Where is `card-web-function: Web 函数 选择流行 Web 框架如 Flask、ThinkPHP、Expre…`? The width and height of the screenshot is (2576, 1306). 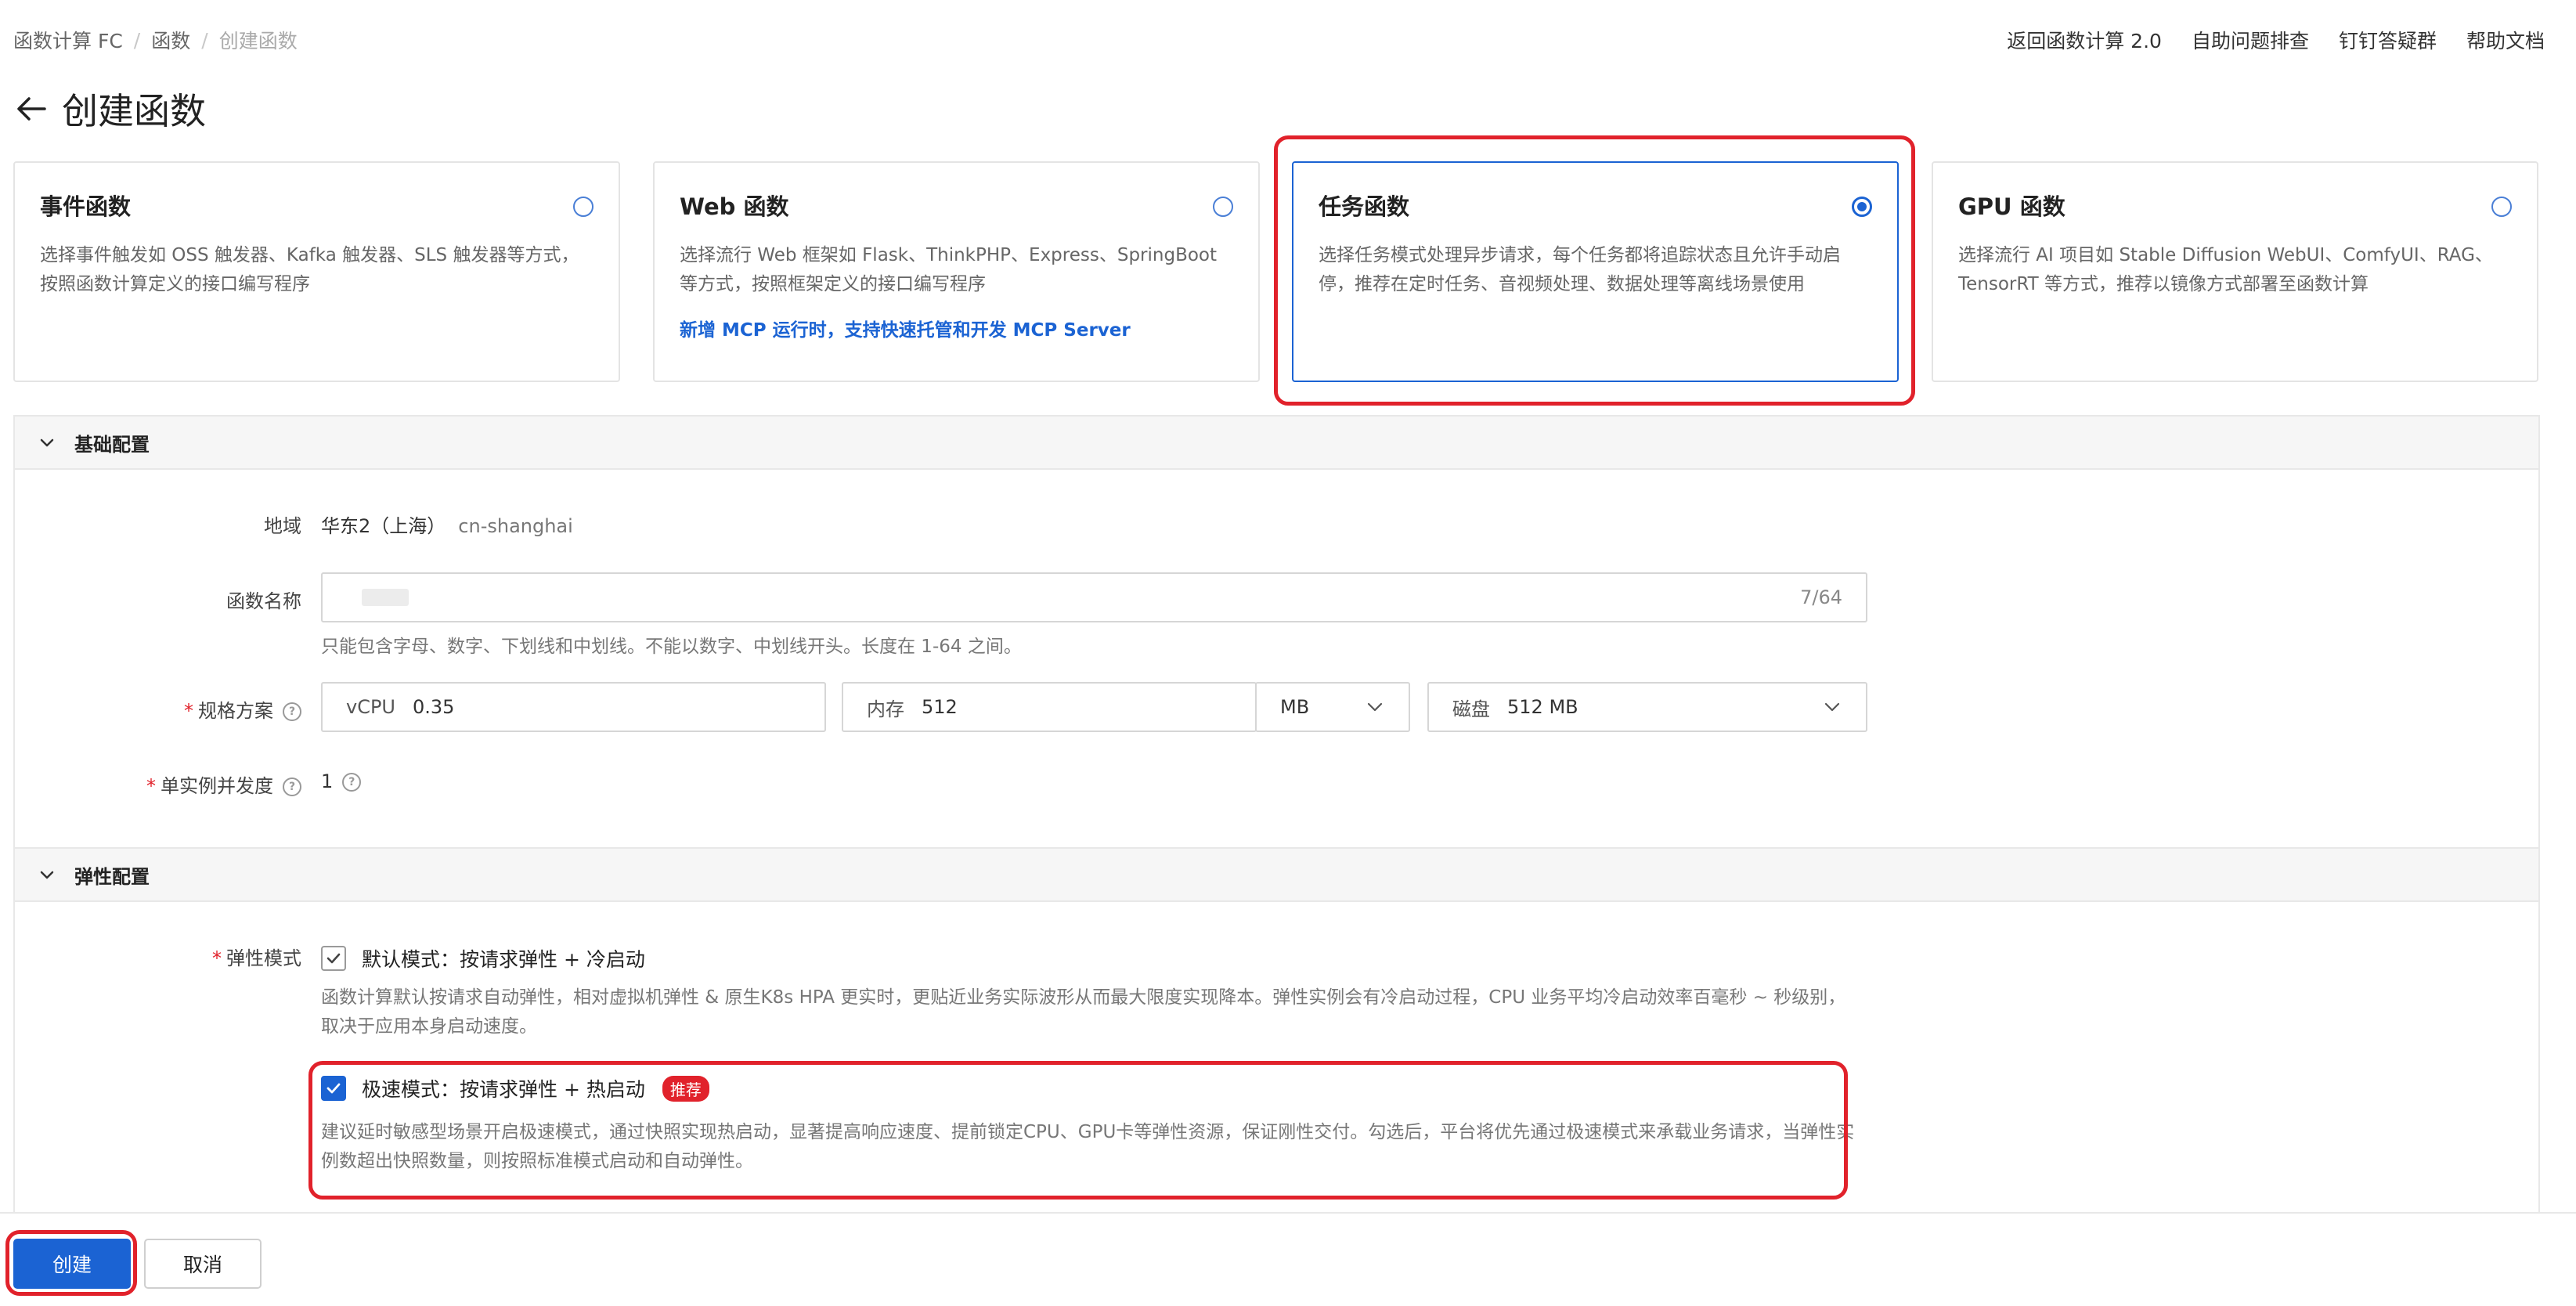
card-web-function: Web 函数 选择流行 Web 框架如 Flask、ThinkPHP、Expre… is located at coordinates (956, 271).